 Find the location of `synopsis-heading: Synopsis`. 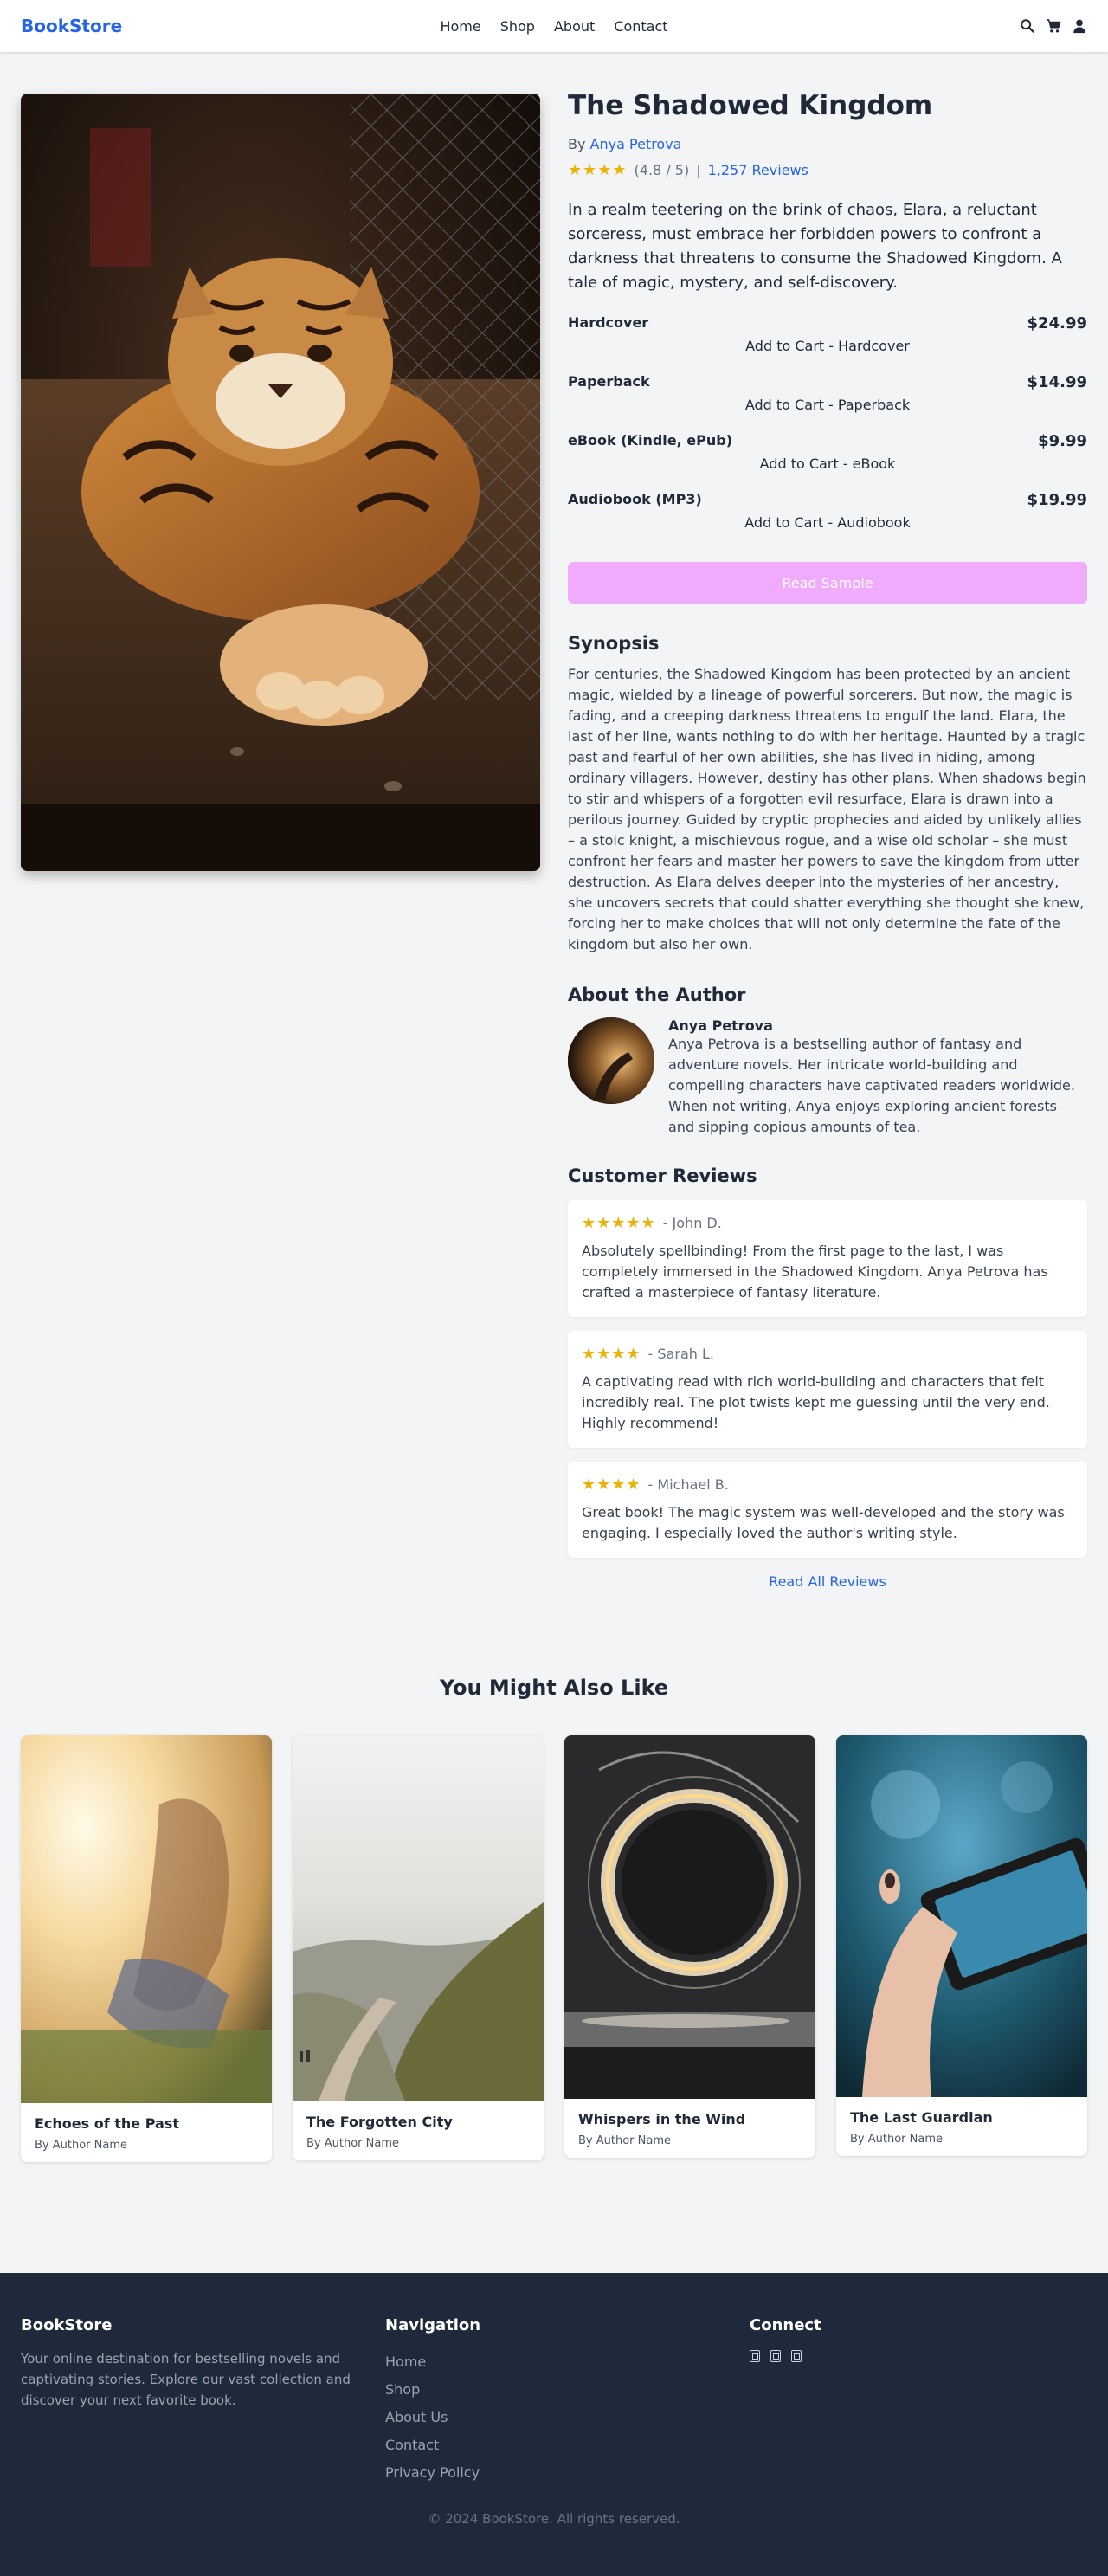

synopsis-heading: Synopsis is located at coordinates (614, 644).